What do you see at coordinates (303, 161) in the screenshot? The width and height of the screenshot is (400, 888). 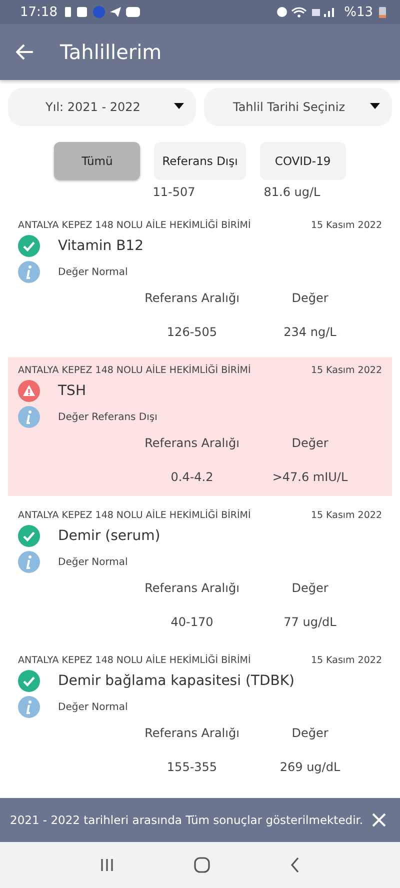 I see `filter-tab: COVID-19` at bounding box center [303, 161].